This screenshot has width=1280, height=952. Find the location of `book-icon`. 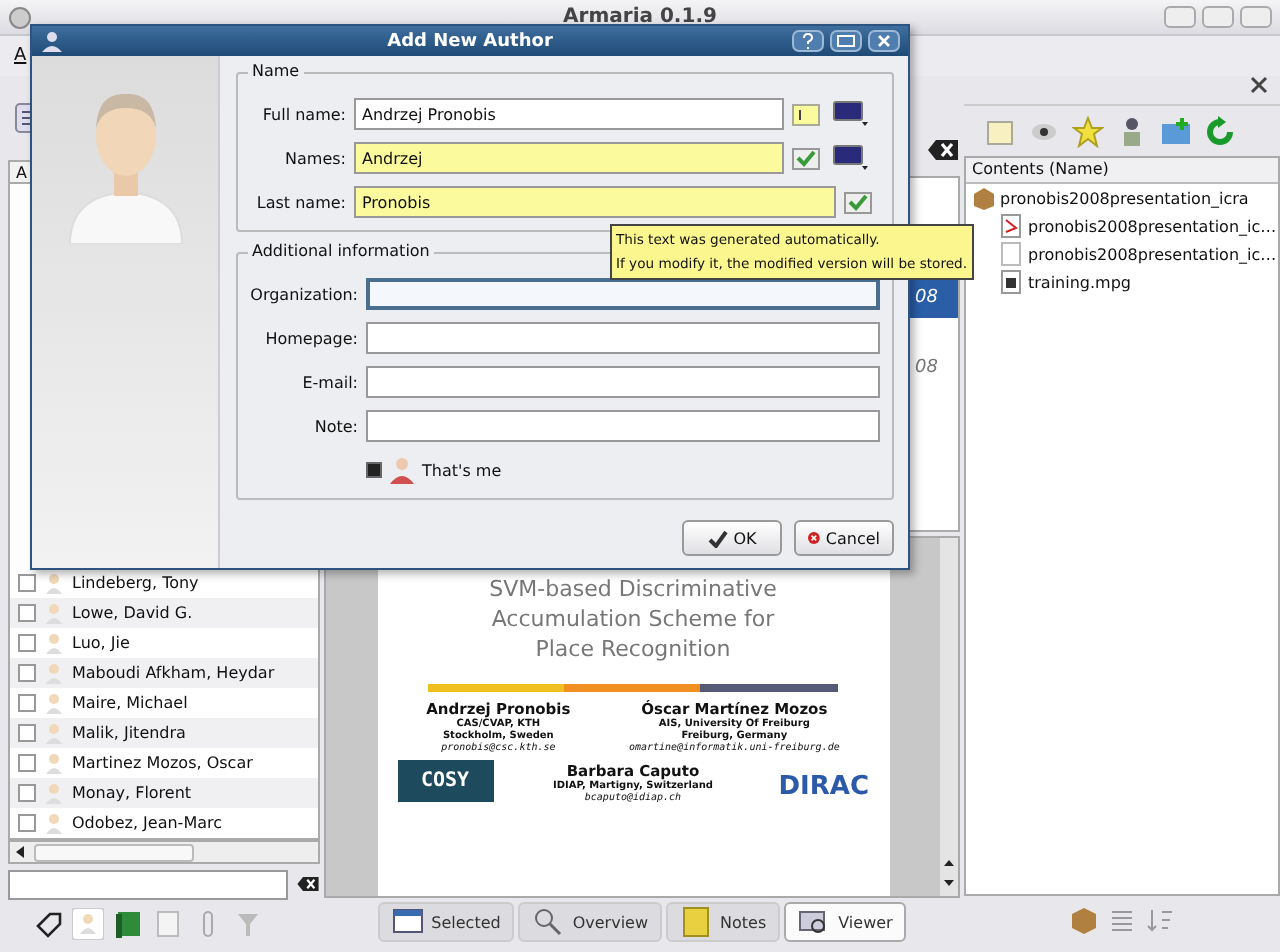

book-icon is located at coordinates (128, 923).